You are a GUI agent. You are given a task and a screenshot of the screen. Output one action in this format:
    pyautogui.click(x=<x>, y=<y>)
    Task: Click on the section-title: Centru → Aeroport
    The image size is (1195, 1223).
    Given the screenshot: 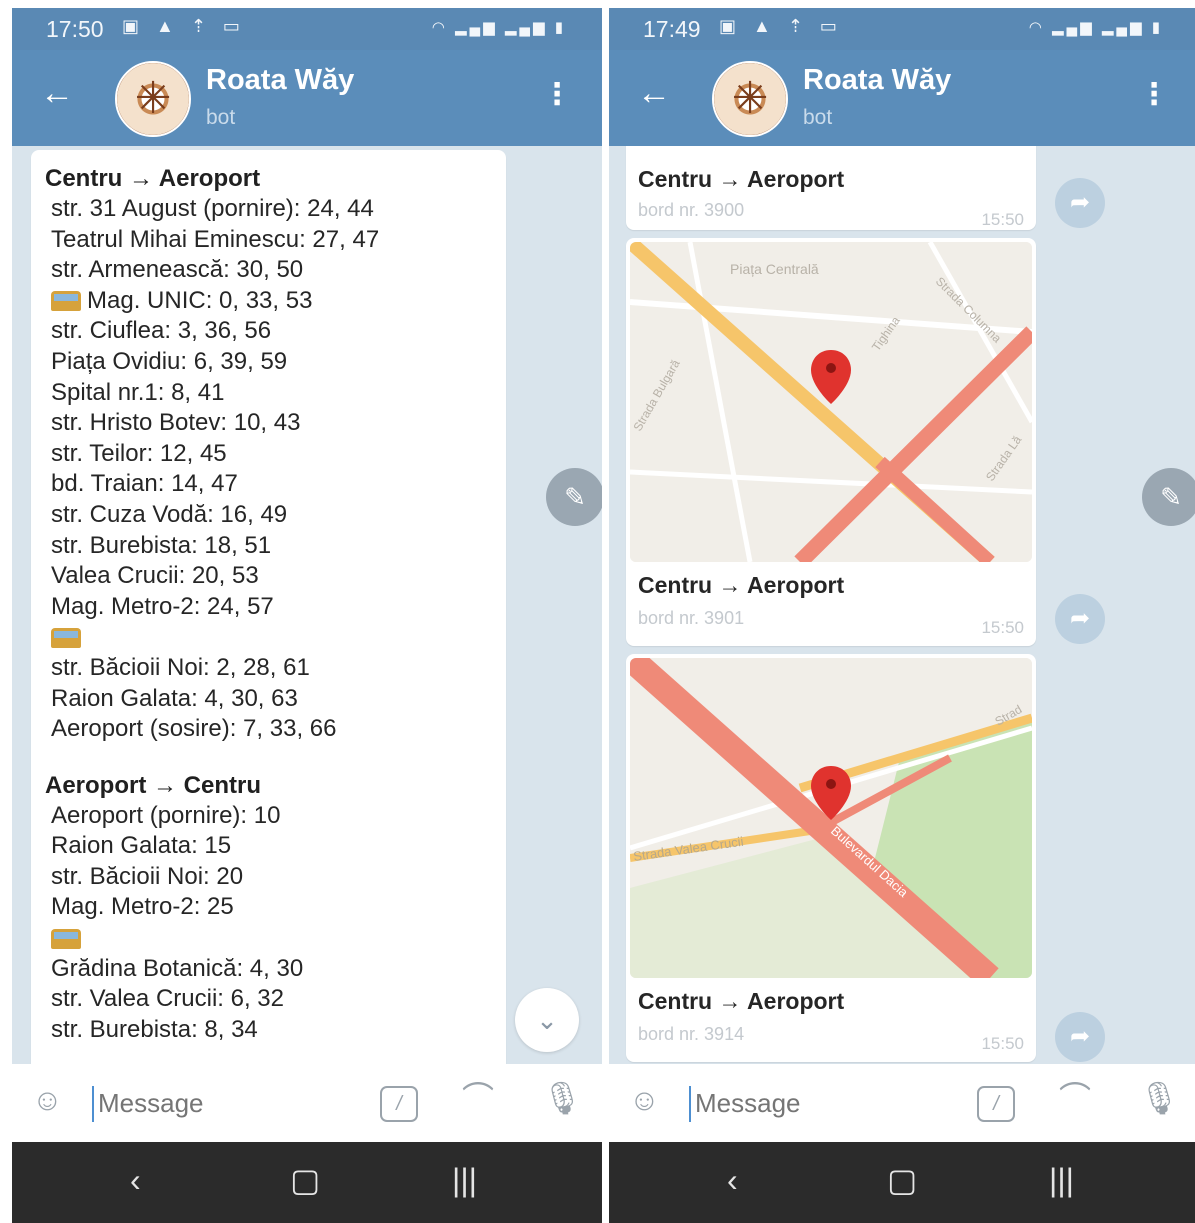 What is the action you would take?
    pyautogui.click(x=153, y=178)
    